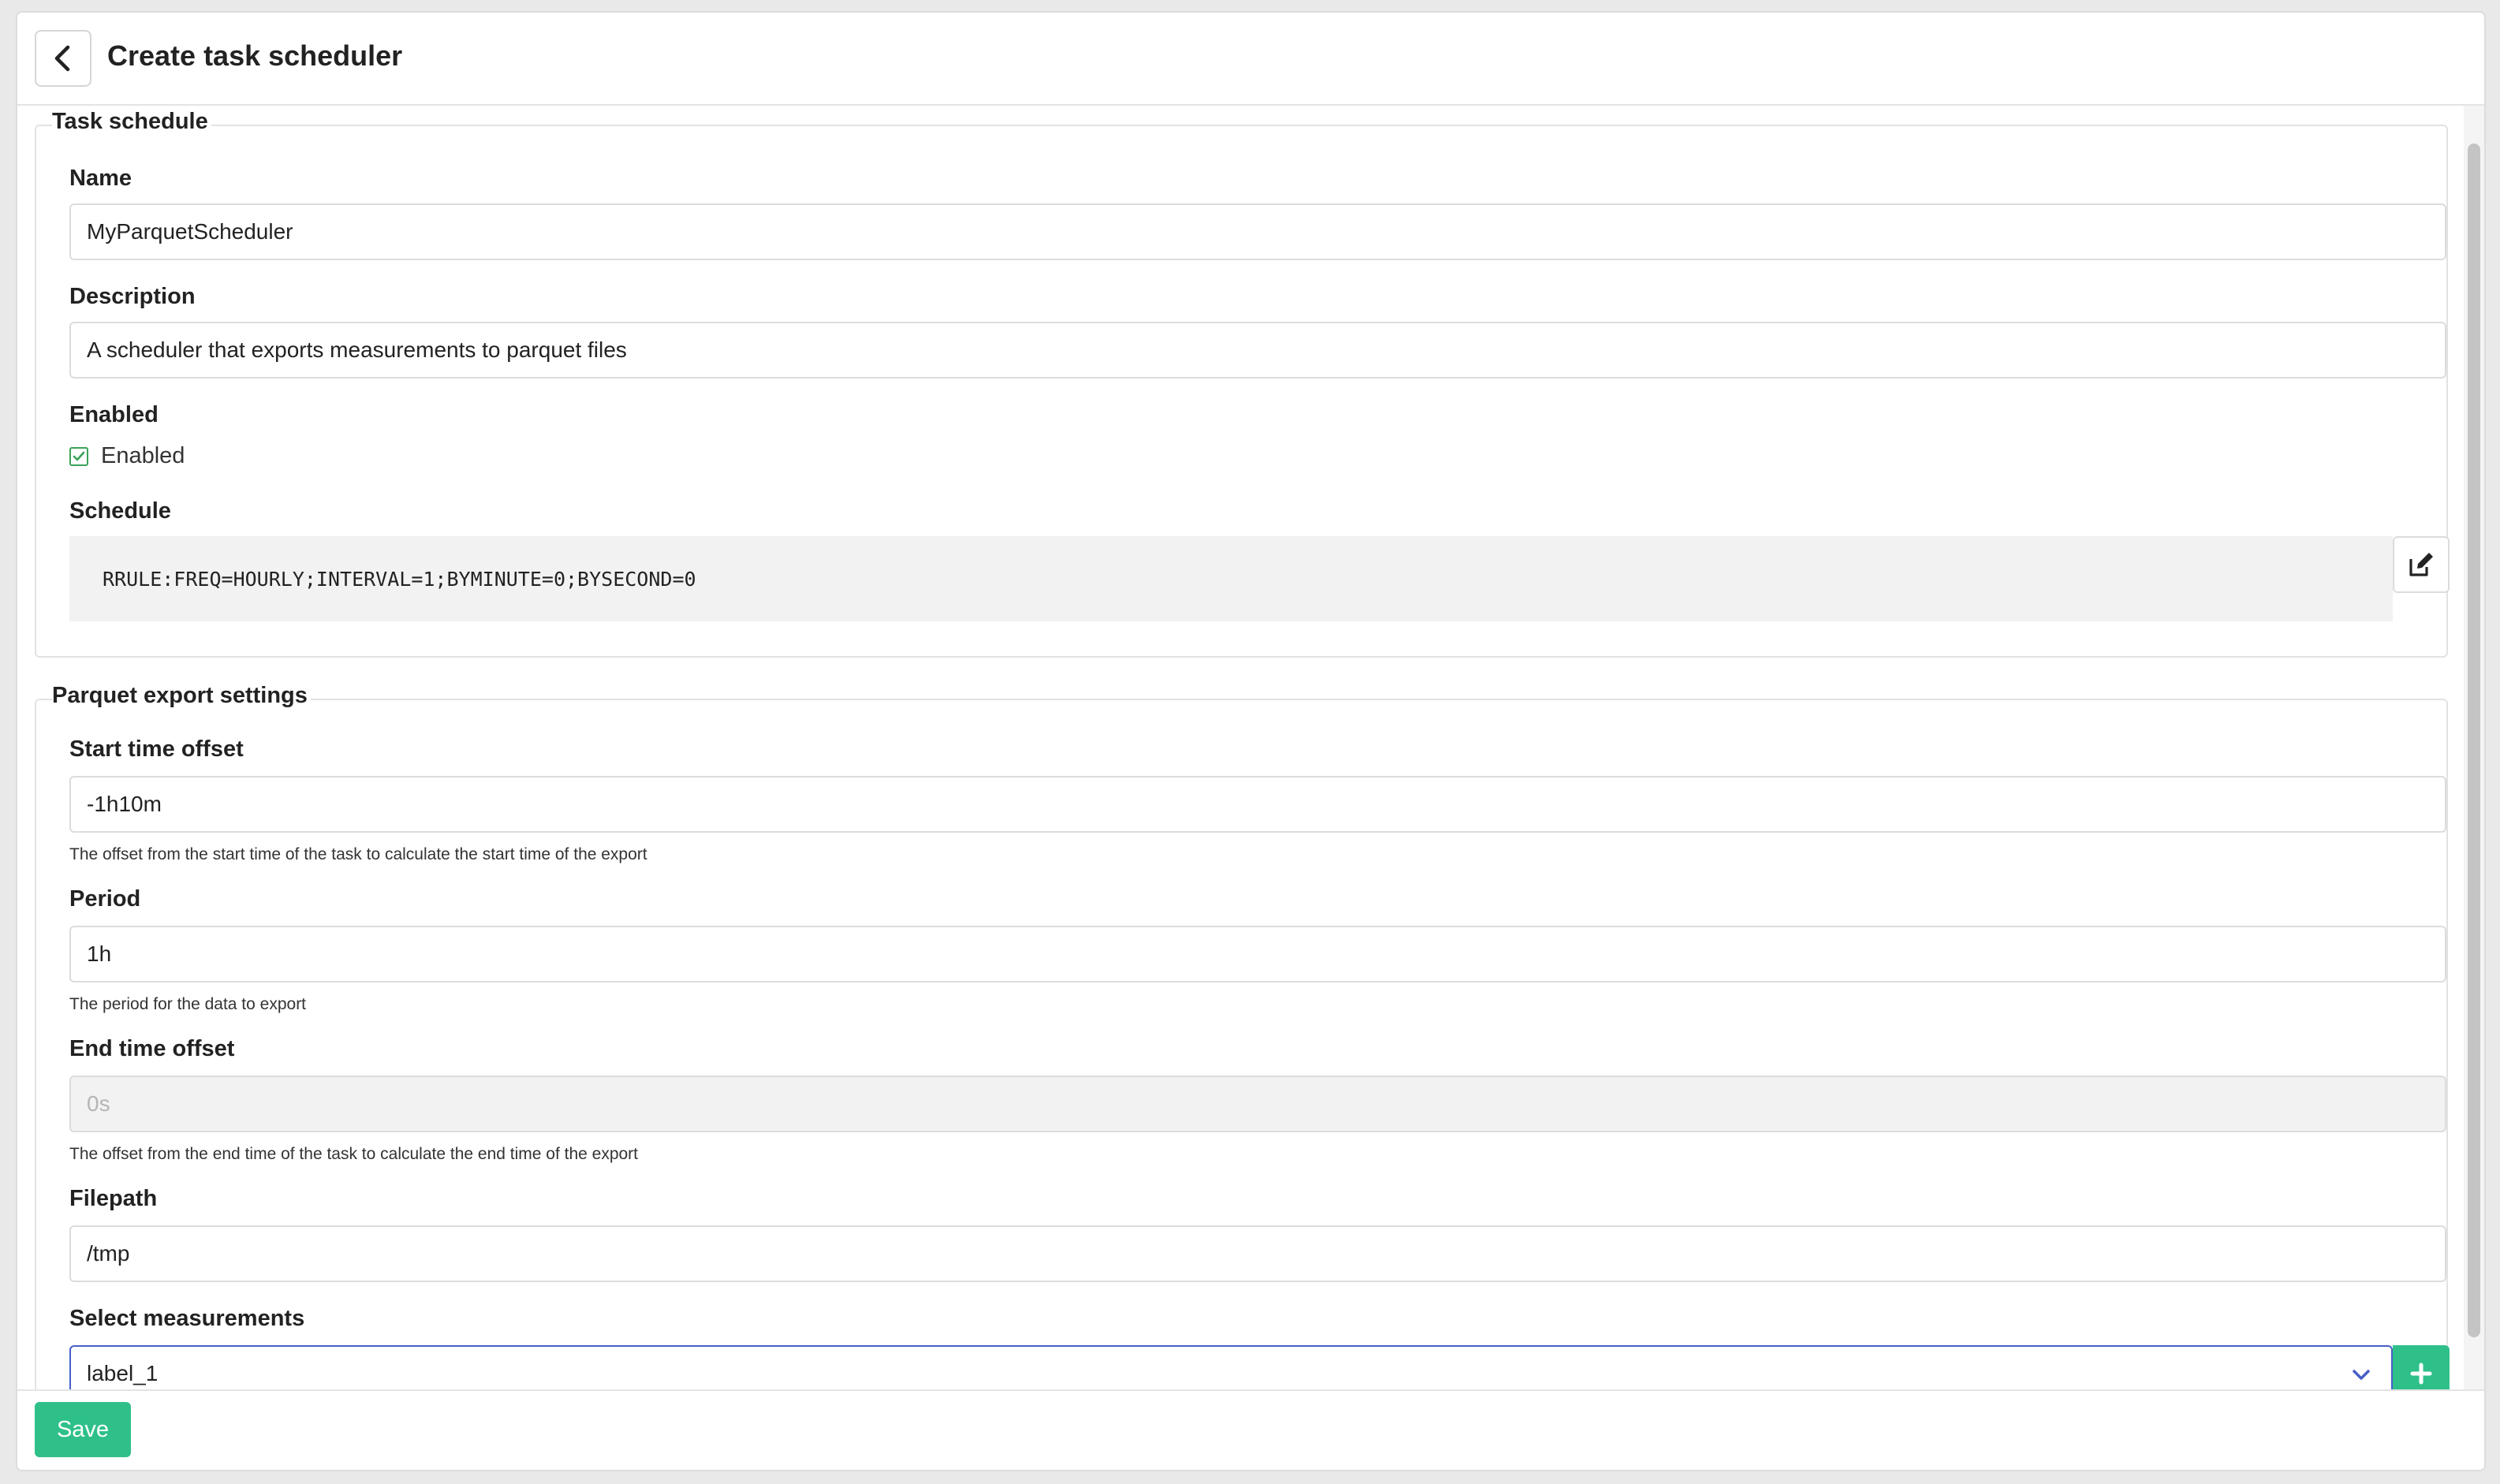 The width and height of the screenshot is (2500, 1484). What do you see at coordinates (132, 296) in the screenshot?
I see `description-label: Description` at bounding box center [132, 296].